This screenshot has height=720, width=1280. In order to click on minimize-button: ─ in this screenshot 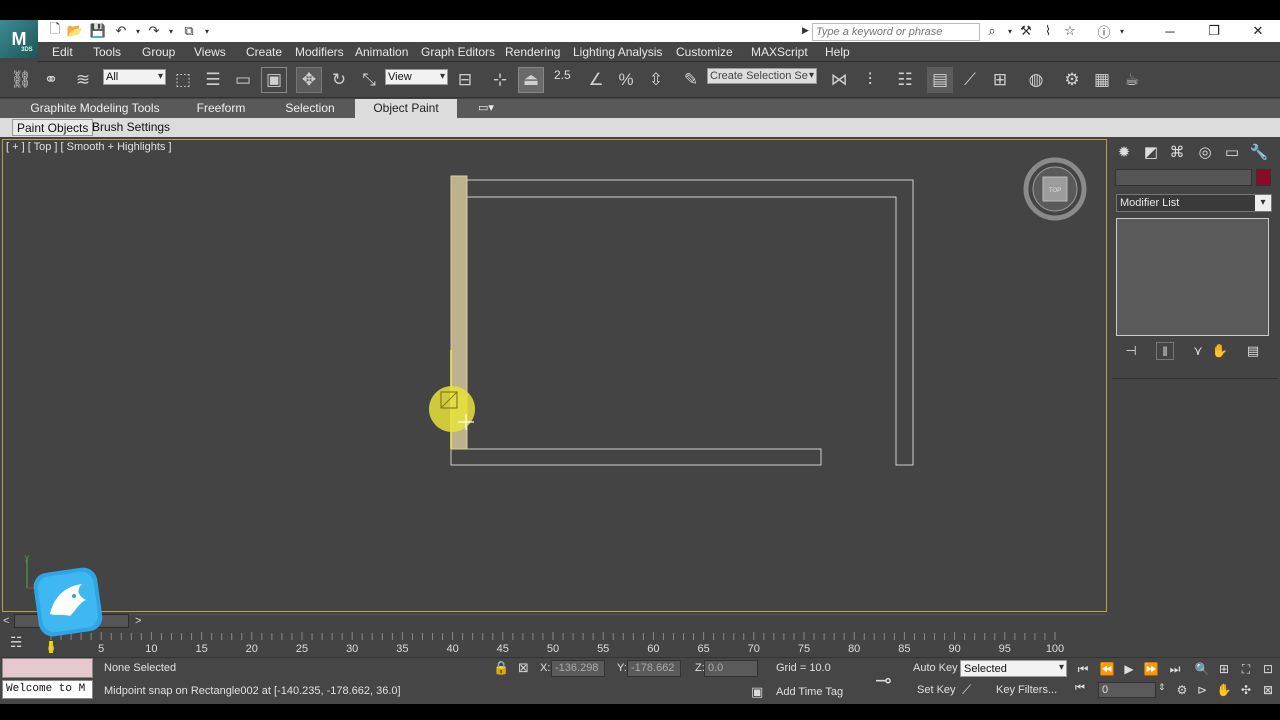, I will do `click(1170, 31)`.